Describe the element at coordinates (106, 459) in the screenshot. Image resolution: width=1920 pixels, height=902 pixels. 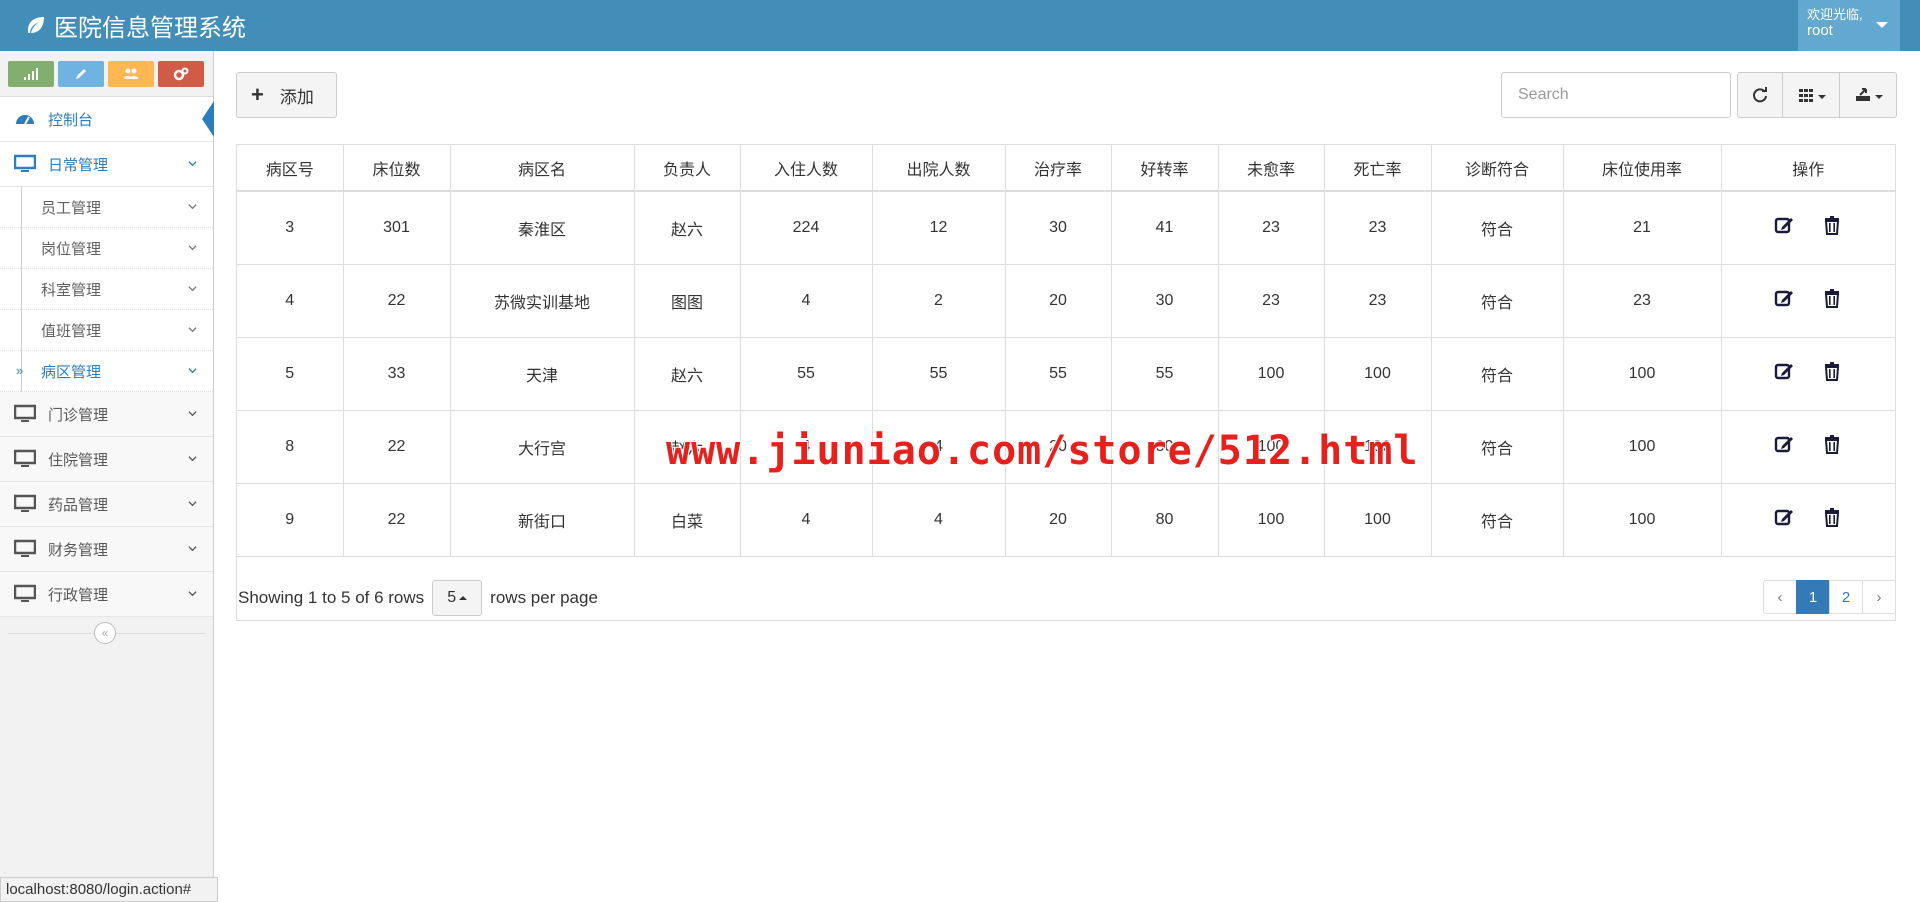
I see `sidebar-item-inpatient: 住院管理` at that location.